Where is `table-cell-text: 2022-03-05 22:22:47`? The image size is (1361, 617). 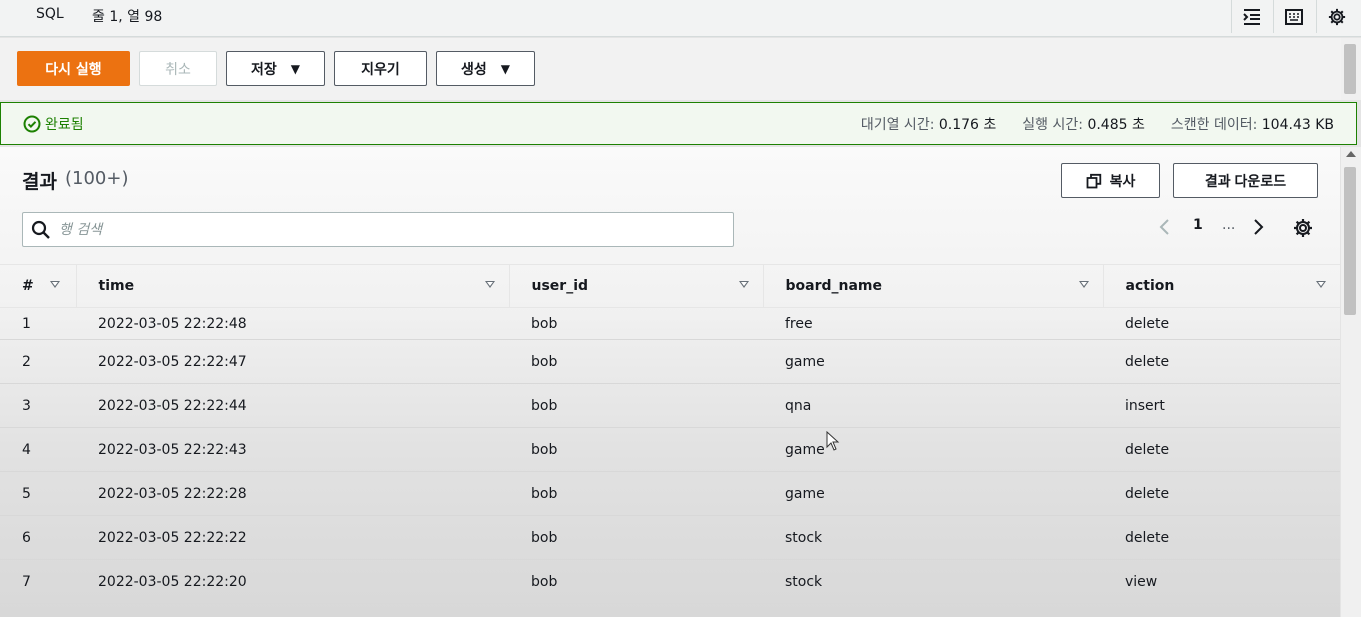
table-cell-text: 2022-03-05 22:22:47 is located at coordinates (172, 361).